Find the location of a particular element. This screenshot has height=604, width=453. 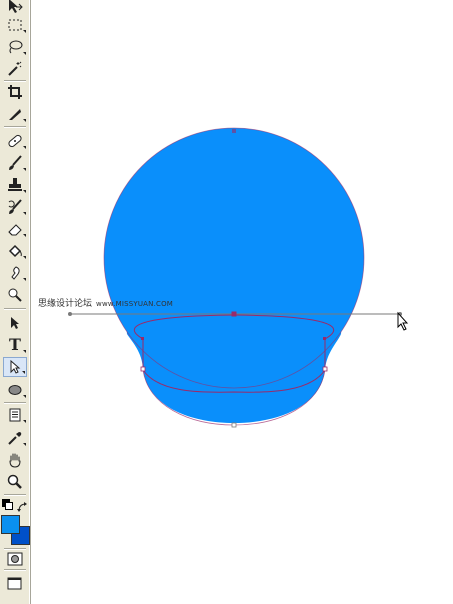

paint-bucket-tool is located at coordinates (15, 251).